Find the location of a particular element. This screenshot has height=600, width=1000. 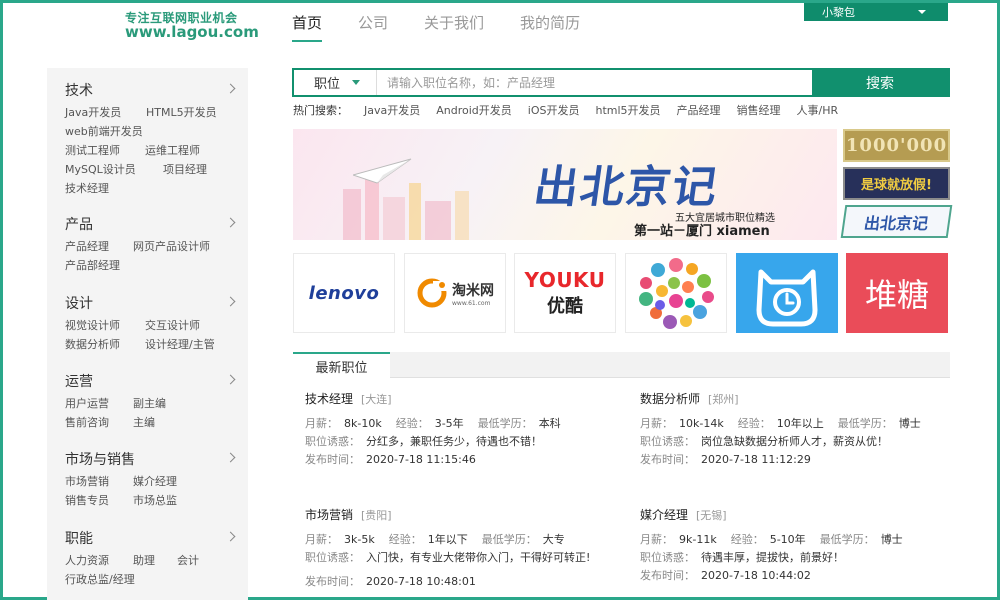

edu-value: 本科 is located at coordinates (549, 423).